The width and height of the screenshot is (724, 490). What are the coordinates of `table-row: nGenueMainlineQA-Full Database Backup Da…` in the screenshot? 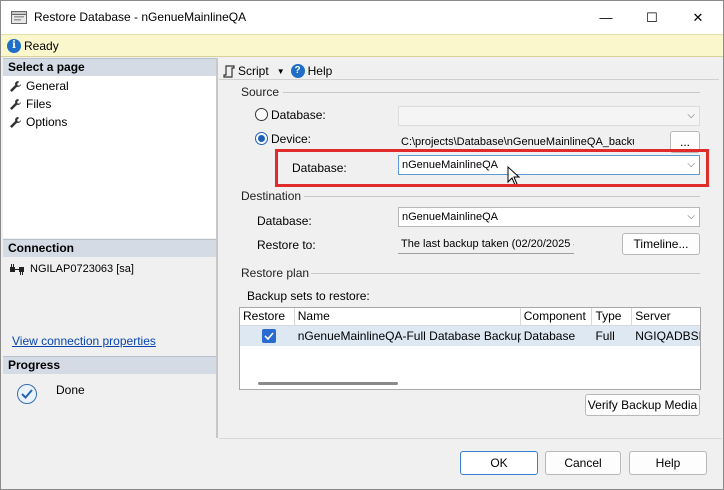 It's located at (470, 336).